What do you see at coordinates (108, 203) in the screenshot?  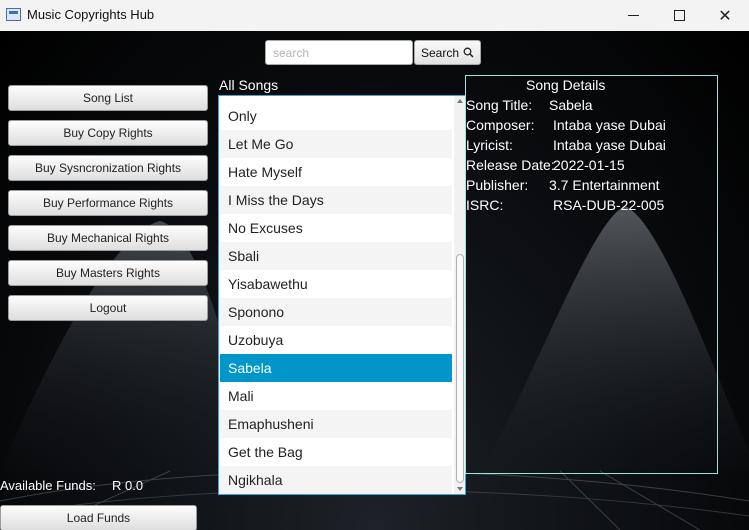 I see `buy-performance-rights-button: Buy Performance Rights` at bounding box center [108, 203].